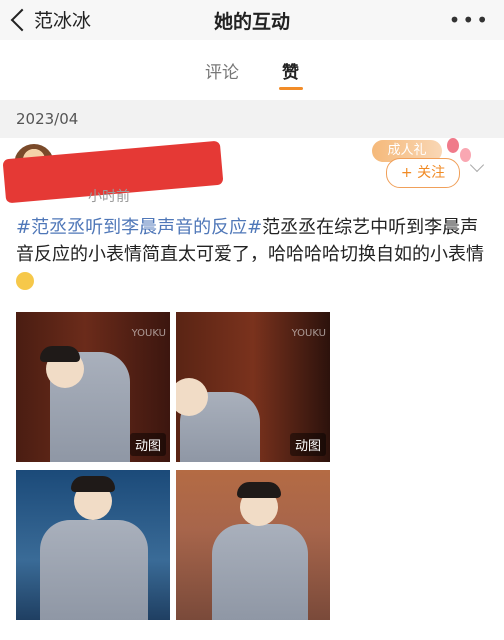  I want to click on more-options-icon: •••, so click(469, 20).